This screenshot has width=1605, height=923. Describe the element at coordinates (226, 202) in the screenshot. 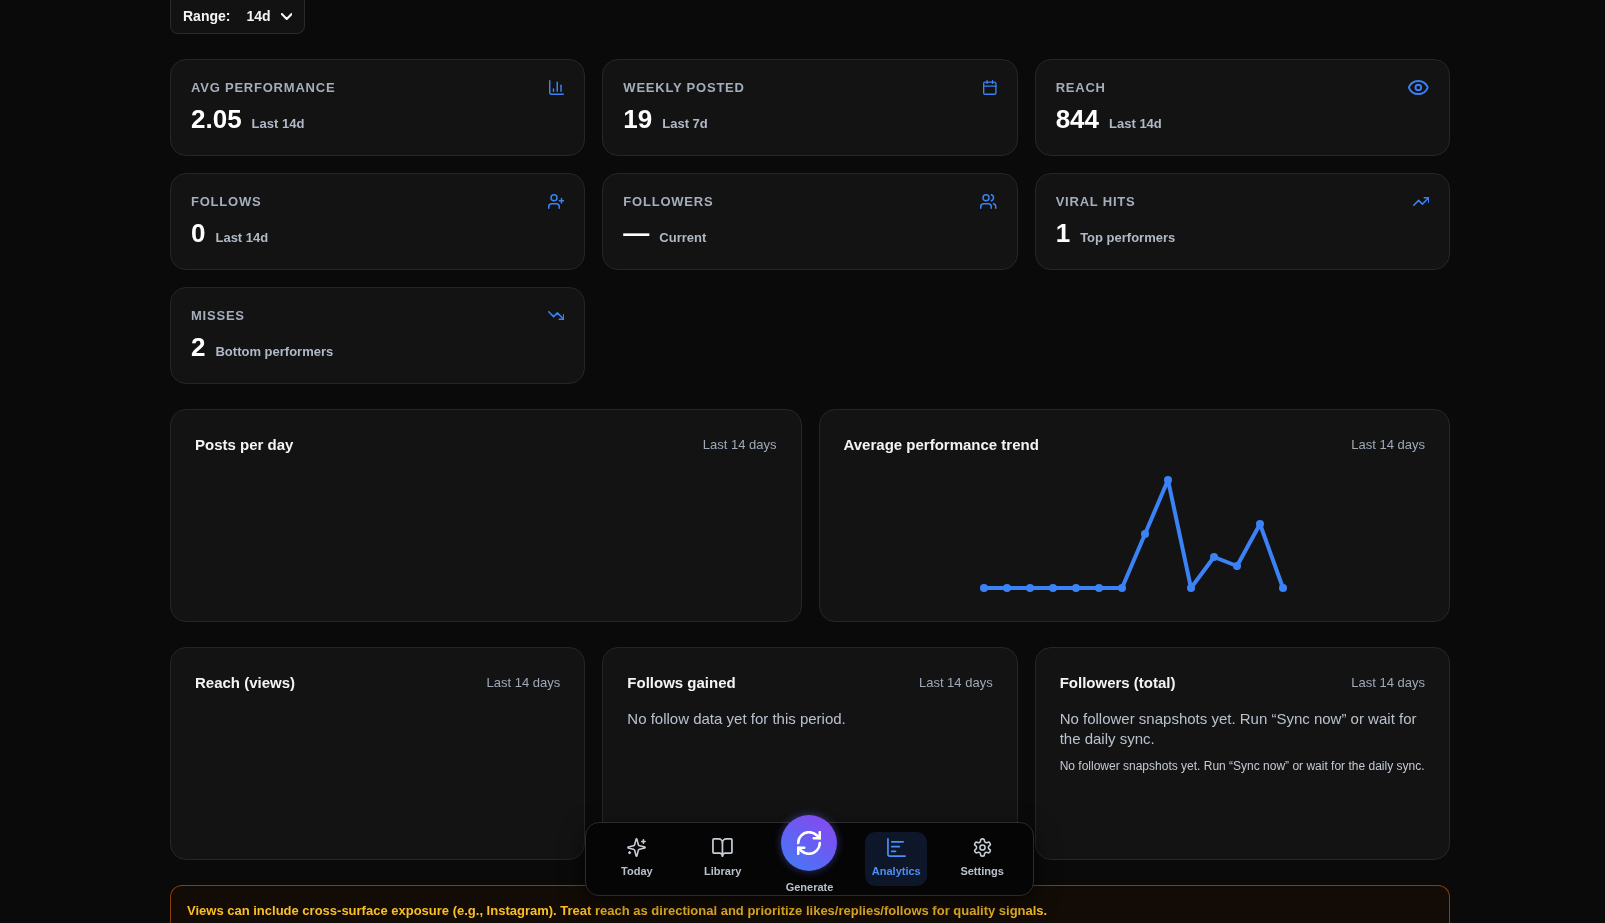

I see `stat-label: FOLLOWS` at that location.